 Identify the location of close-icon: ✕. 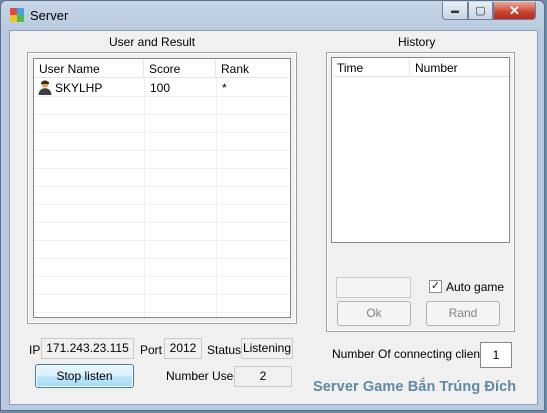
(514, 10).